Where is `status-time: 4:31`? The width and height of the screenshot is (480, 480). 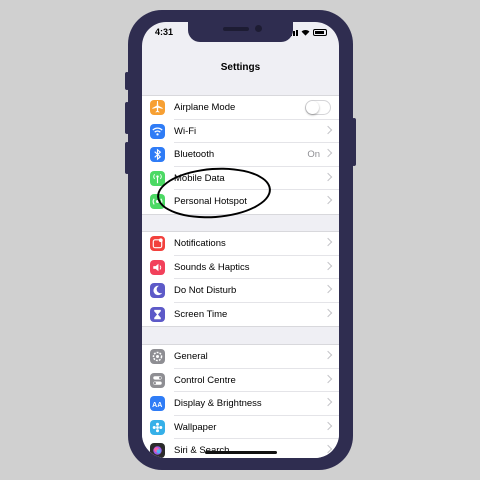 status-time: 4:31 is located at coordinates (164, 32).